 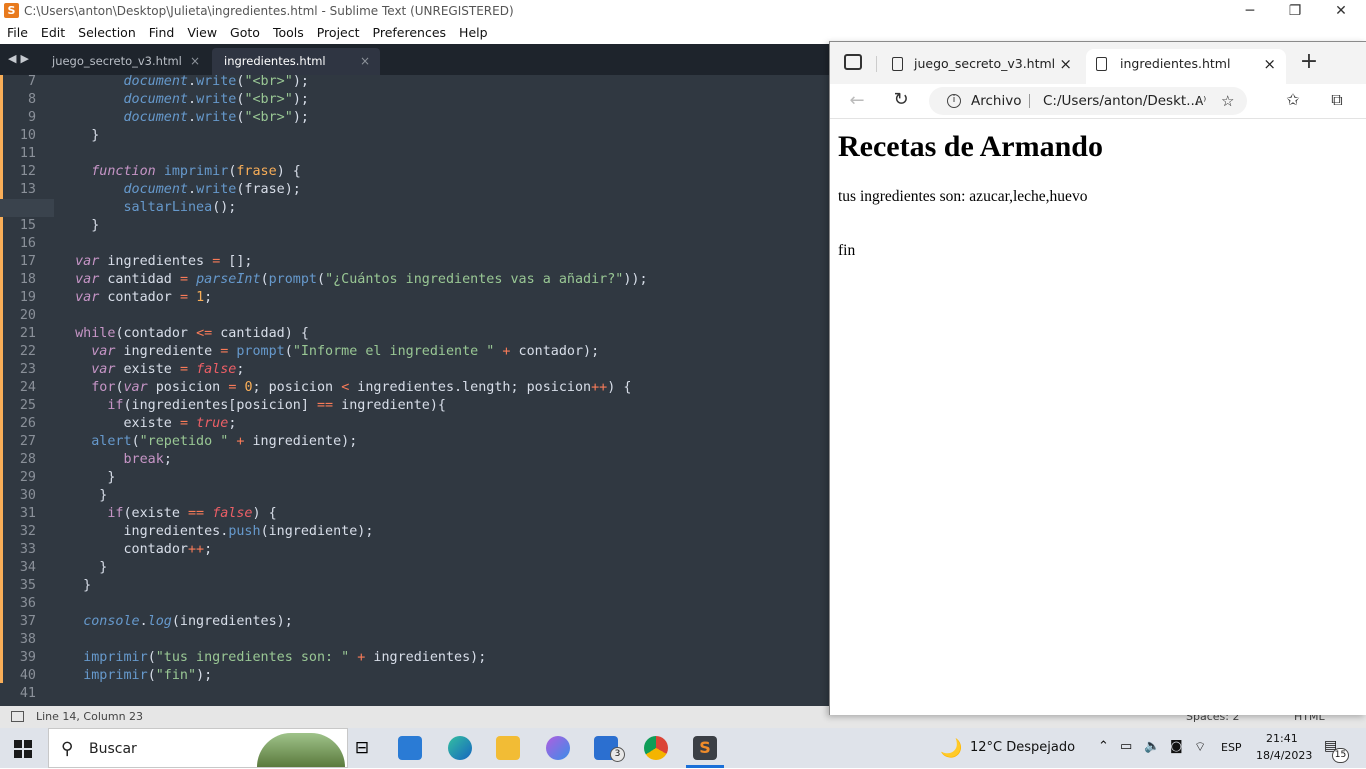 I want to click on new-tab-icon: +, so click(x=1309, y=62).